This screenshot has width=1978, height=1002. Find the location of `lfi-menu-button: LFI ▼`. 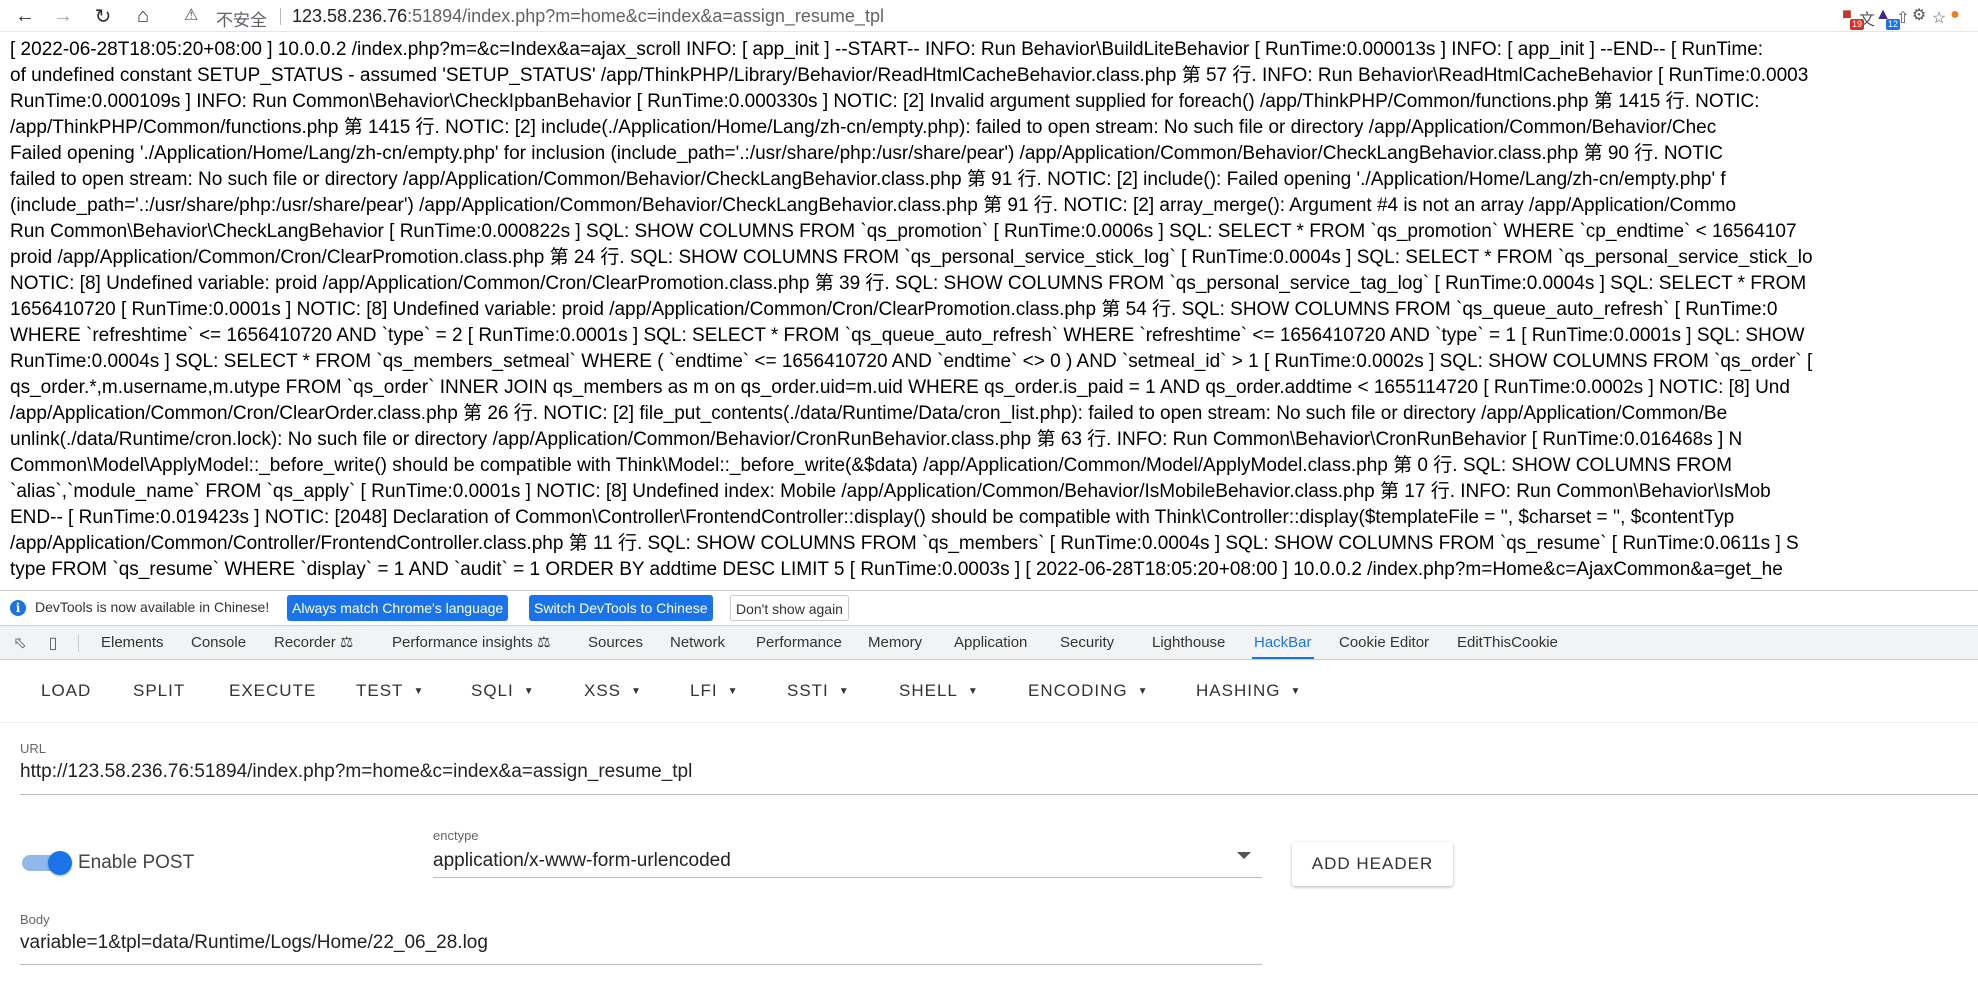

lfi-menu-button: LFI ▼ is located at coordinates (714, 691).